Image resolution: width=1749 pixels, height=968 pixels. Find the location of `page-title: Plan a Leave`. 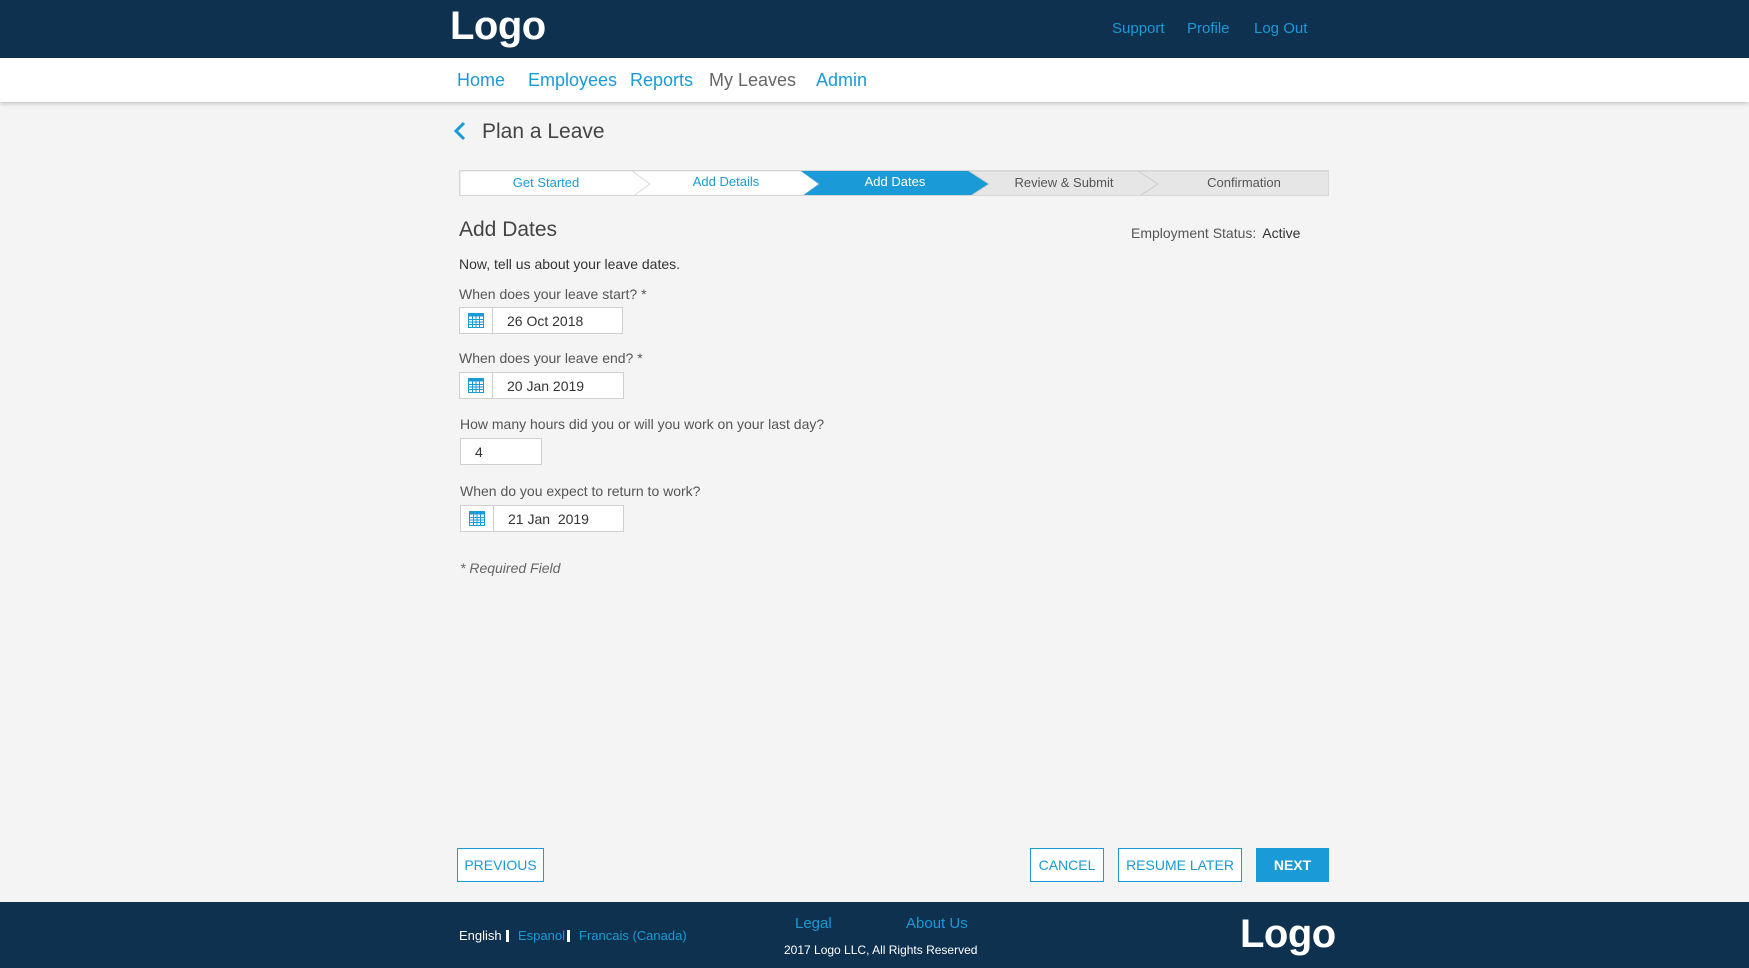

page-title: Plan a Leave is located at coordinates (543, 131).